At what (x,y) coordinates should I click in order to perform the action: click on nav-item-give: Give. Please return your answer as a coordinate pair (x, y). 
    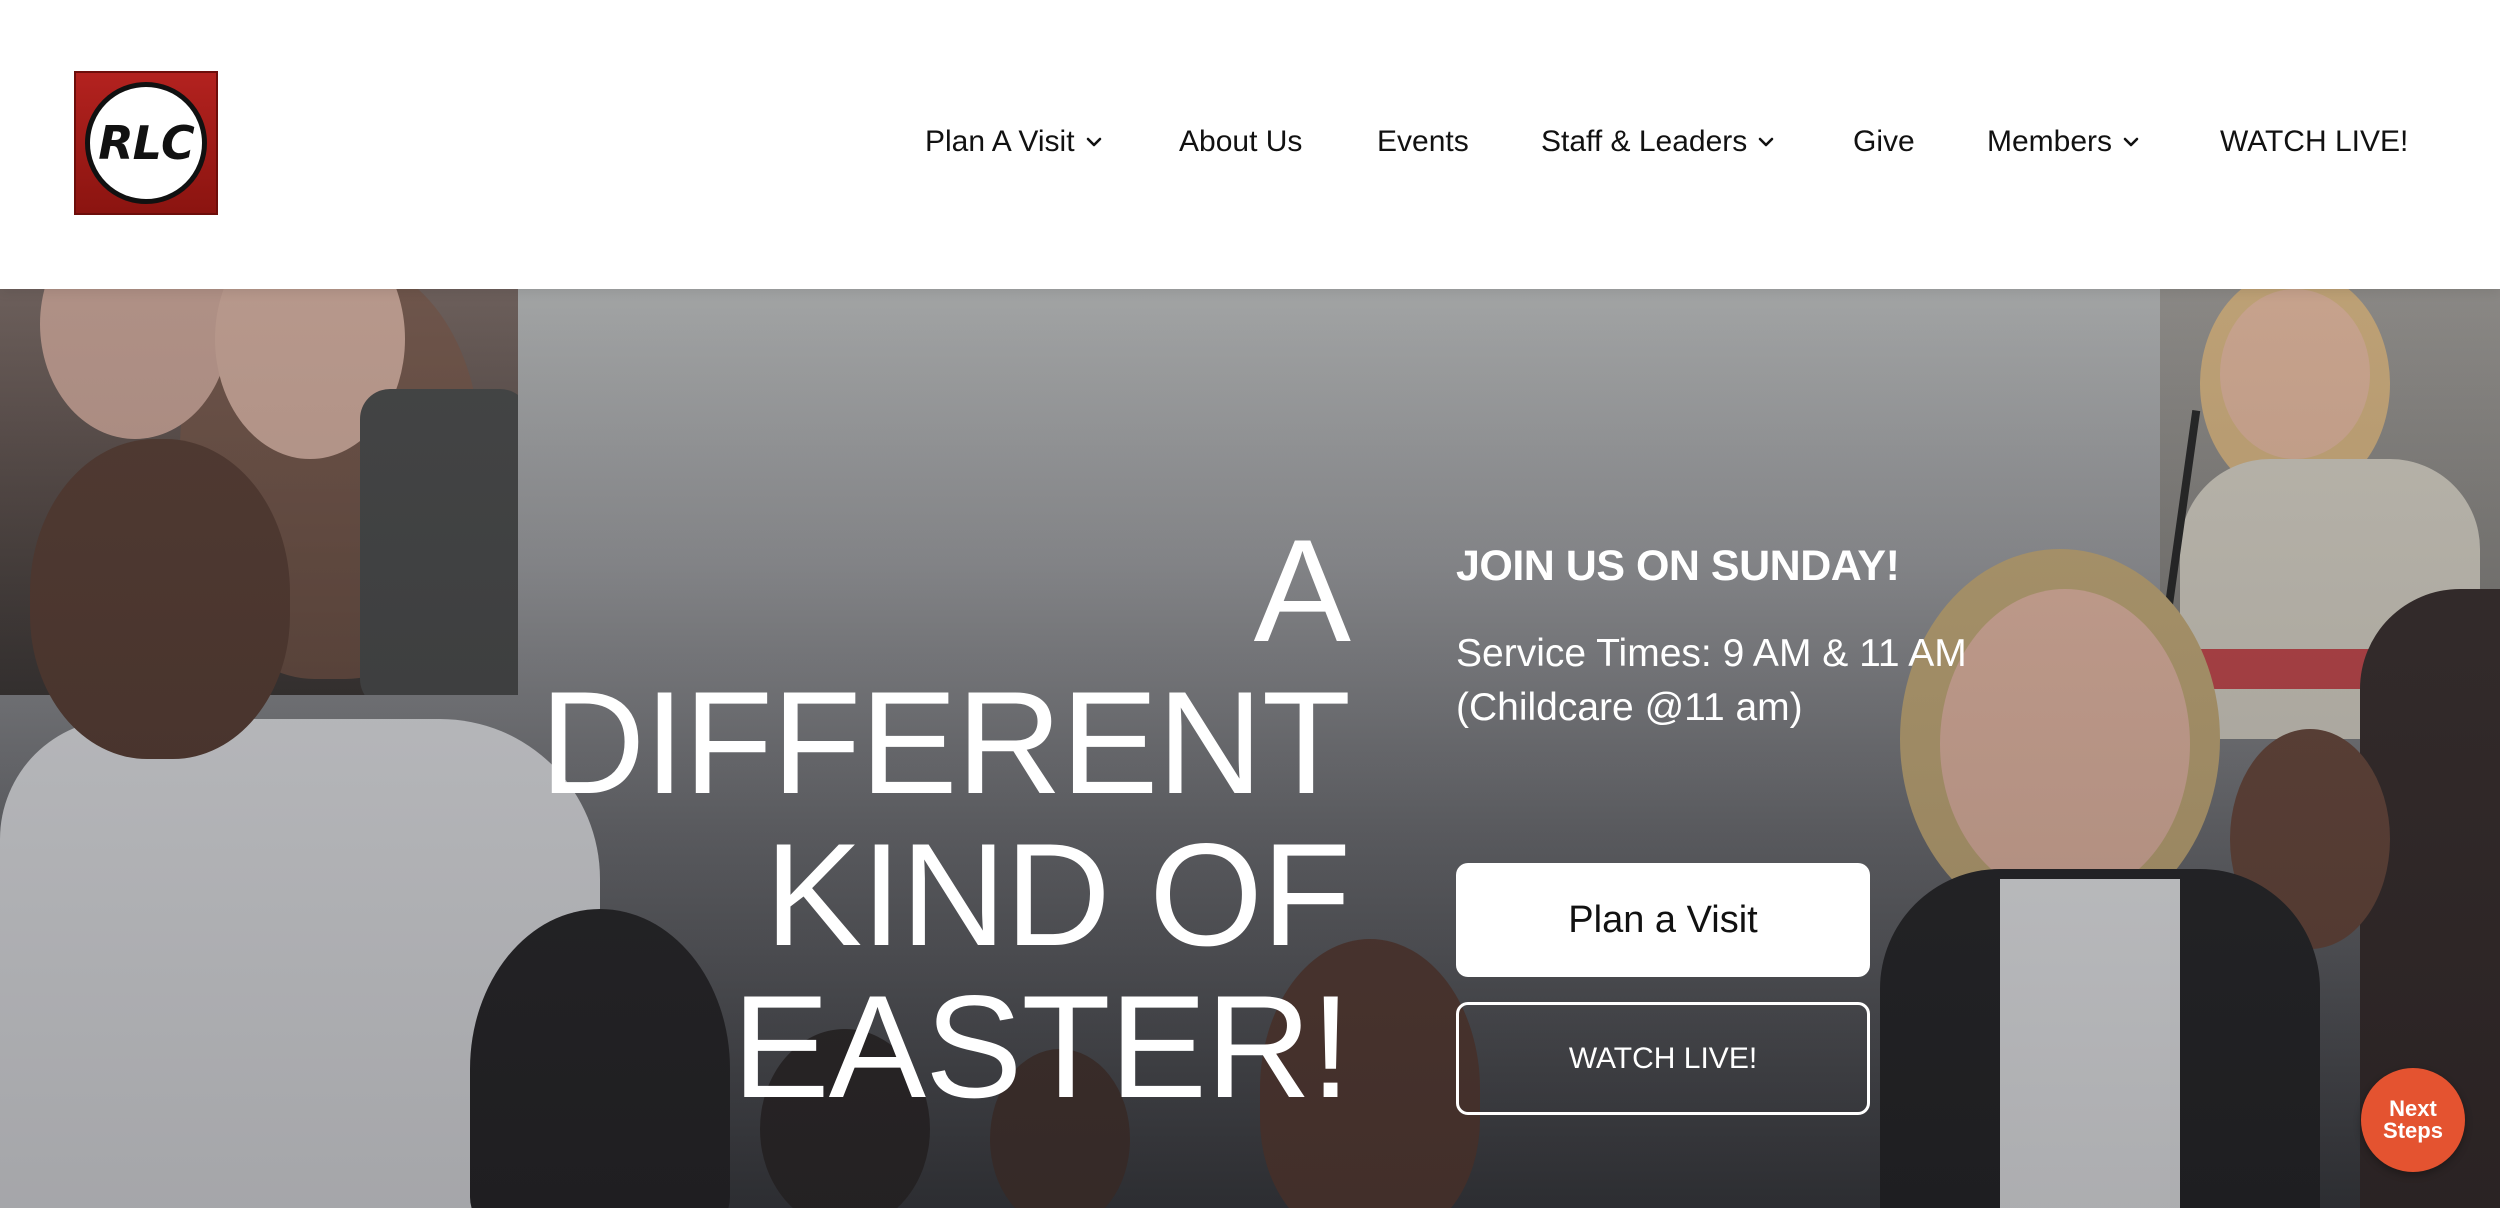
    Looking at the image, I should click on (1884, 142).